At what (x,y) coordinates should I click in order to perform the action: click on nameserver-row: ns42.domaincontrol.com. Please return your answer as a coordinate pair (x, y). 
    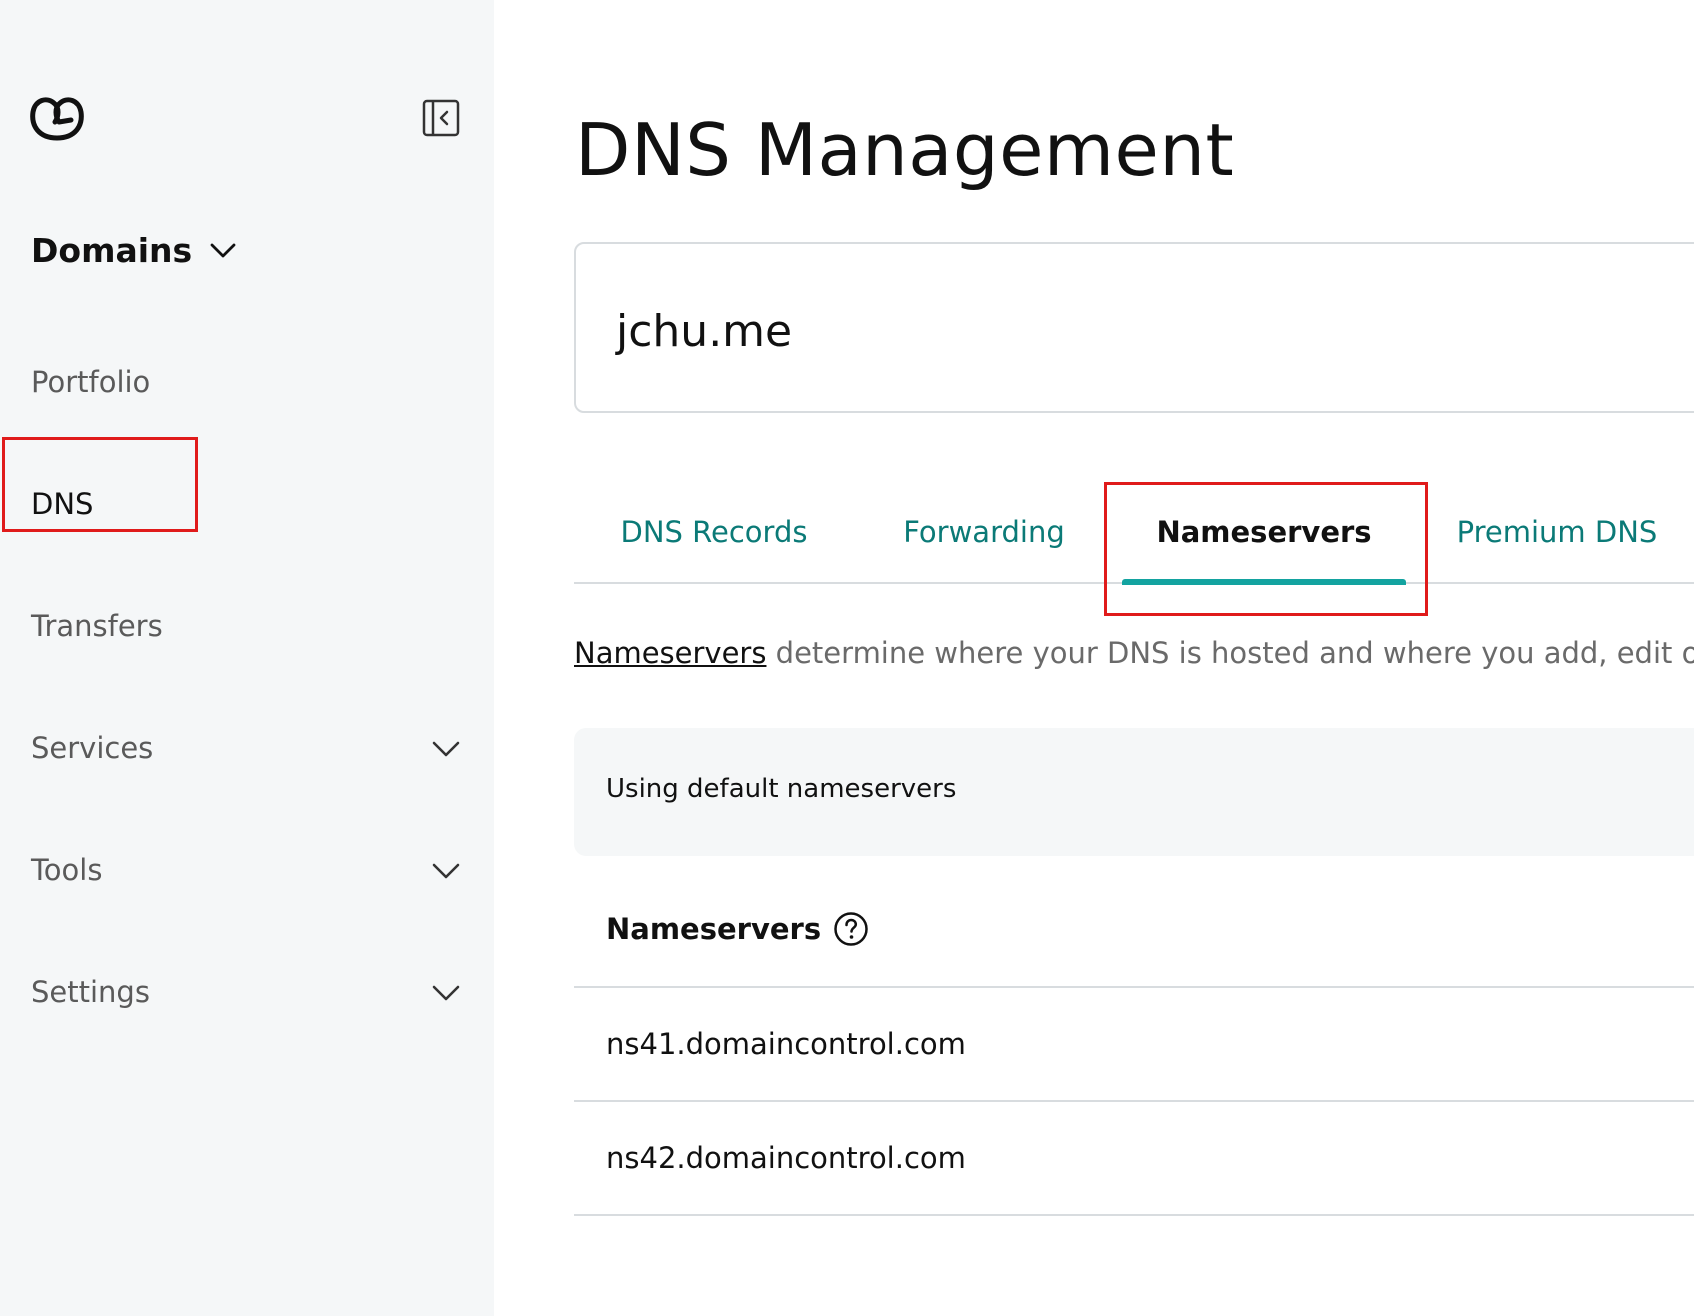
    Looking at the image, I should click on (1134, 1159).